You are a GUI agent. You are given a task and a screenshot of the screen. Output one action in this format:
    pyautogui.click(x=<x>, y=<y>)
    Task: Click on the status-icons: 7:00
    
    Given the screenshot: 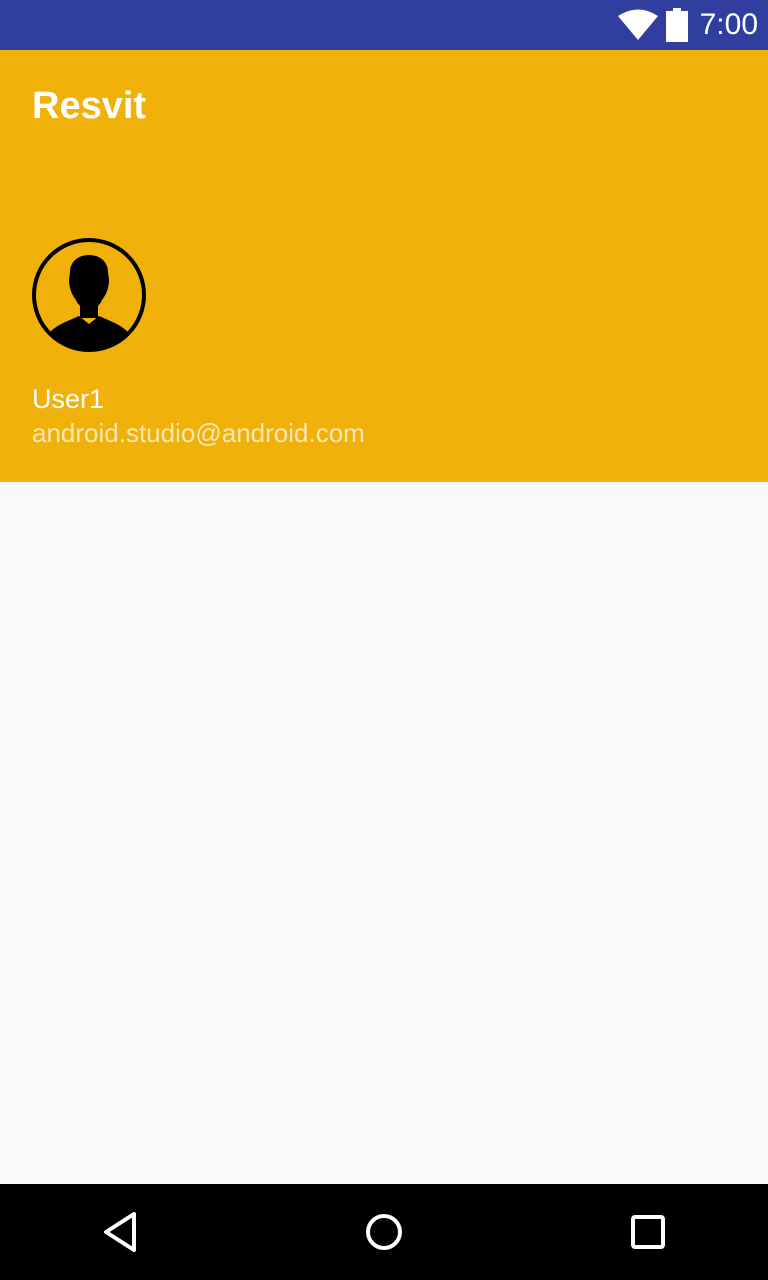 What is the action you would take?
    pyautogui.click(x=687, y=25)
    